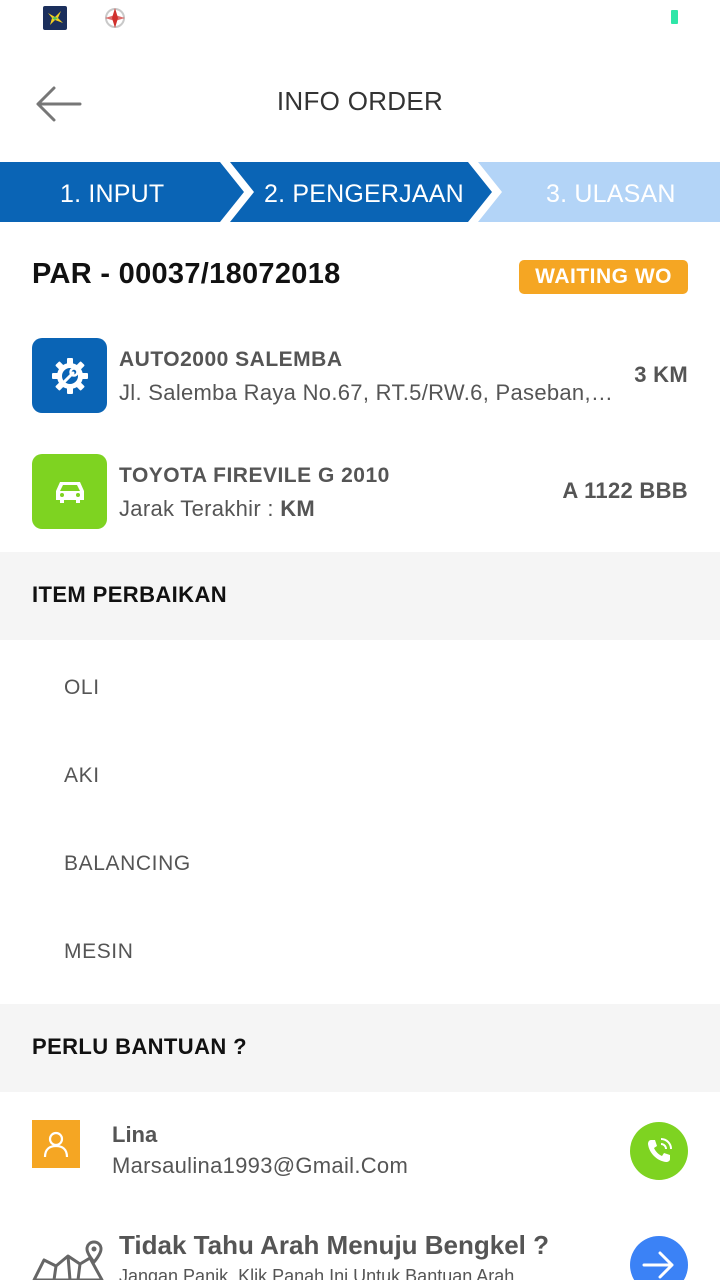 The height and width of the screenshot is (1280, 720). I want to click on status-bar, so click(360, 20).